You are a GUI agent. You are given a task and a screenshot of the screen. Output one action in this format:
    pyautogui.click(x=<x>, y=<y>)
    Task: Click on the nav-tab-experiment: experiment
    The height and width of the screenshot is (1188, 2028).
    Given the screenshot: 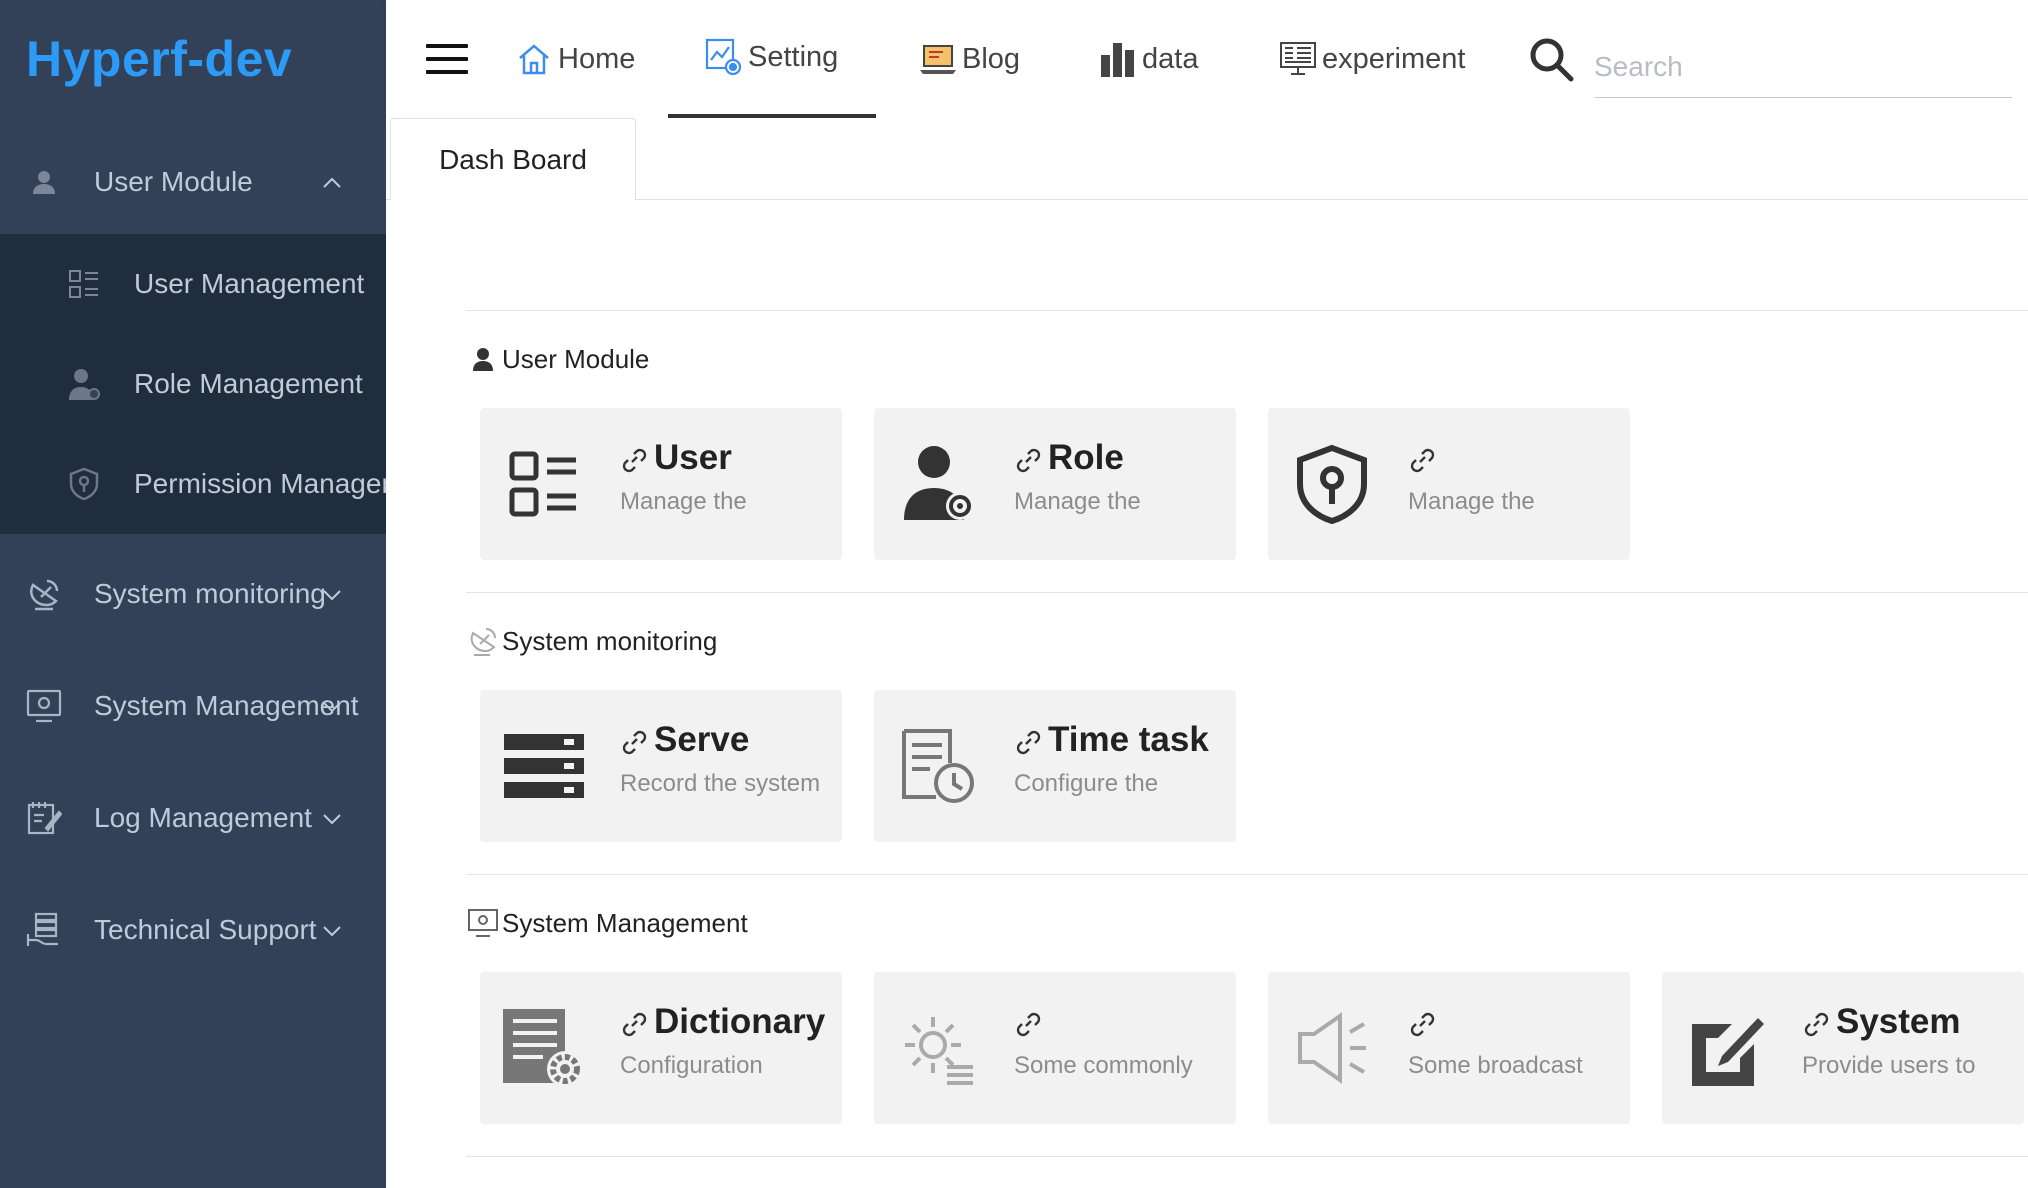 What is the action you would take?
    pyautogui.click(x=1371, y=59)
    